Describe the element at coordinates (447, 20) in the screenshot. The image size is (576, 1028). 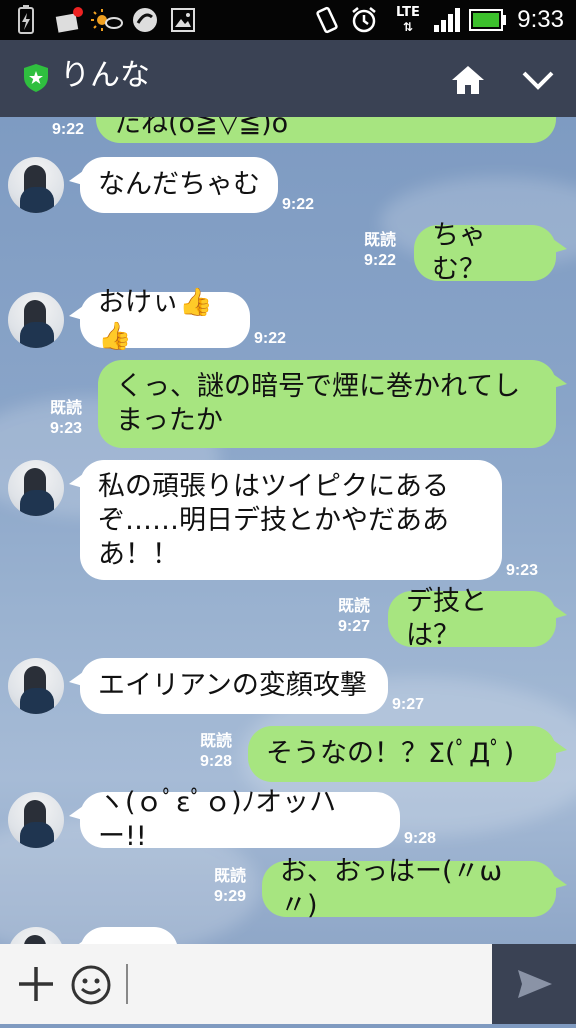
I see `signal-icon` at that location.